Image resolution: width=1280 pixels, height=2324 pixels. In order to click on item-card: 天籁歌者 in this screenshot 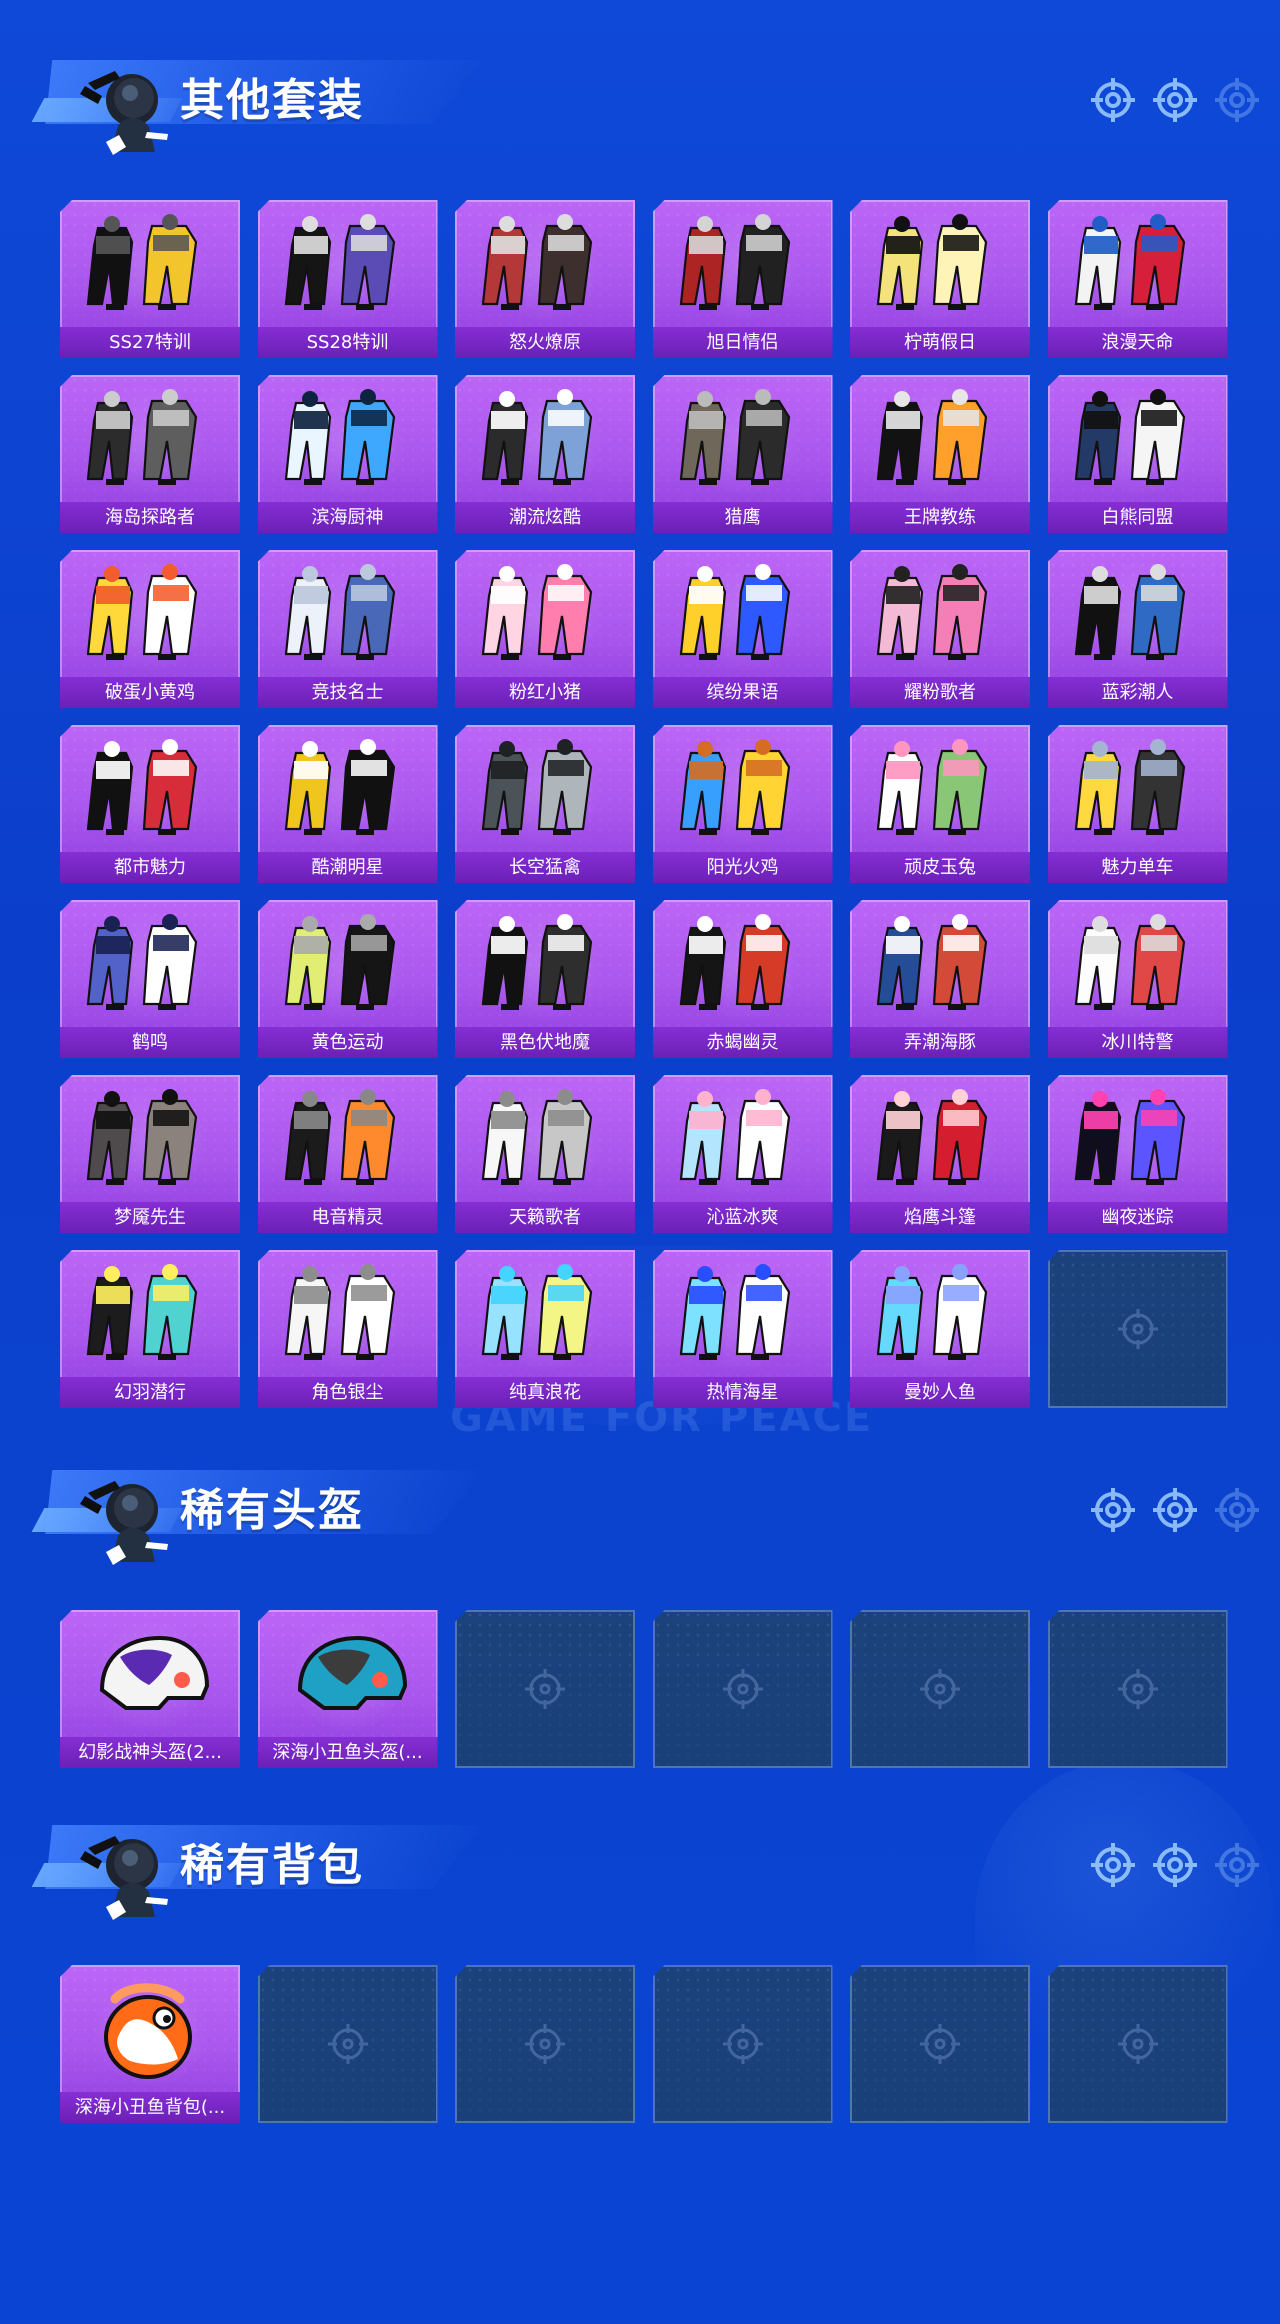, I will do `click(545, 1154)`.